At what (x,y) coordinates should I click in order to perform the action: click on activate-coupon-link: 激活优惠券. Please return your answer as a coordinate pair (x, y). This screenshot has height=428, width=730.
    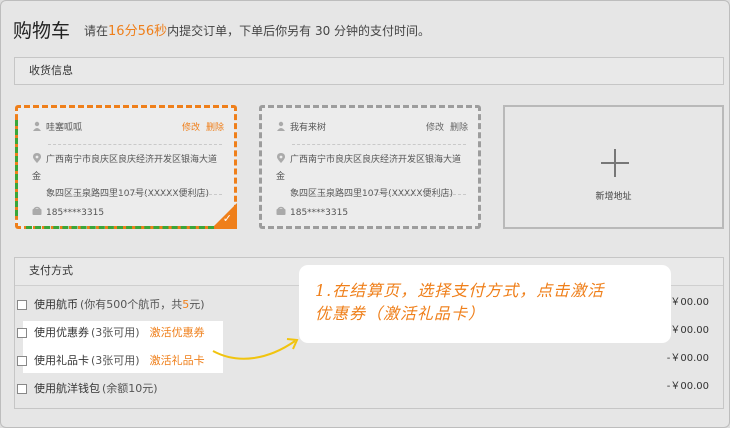
    Looking at the image, I should click on (177, 333).